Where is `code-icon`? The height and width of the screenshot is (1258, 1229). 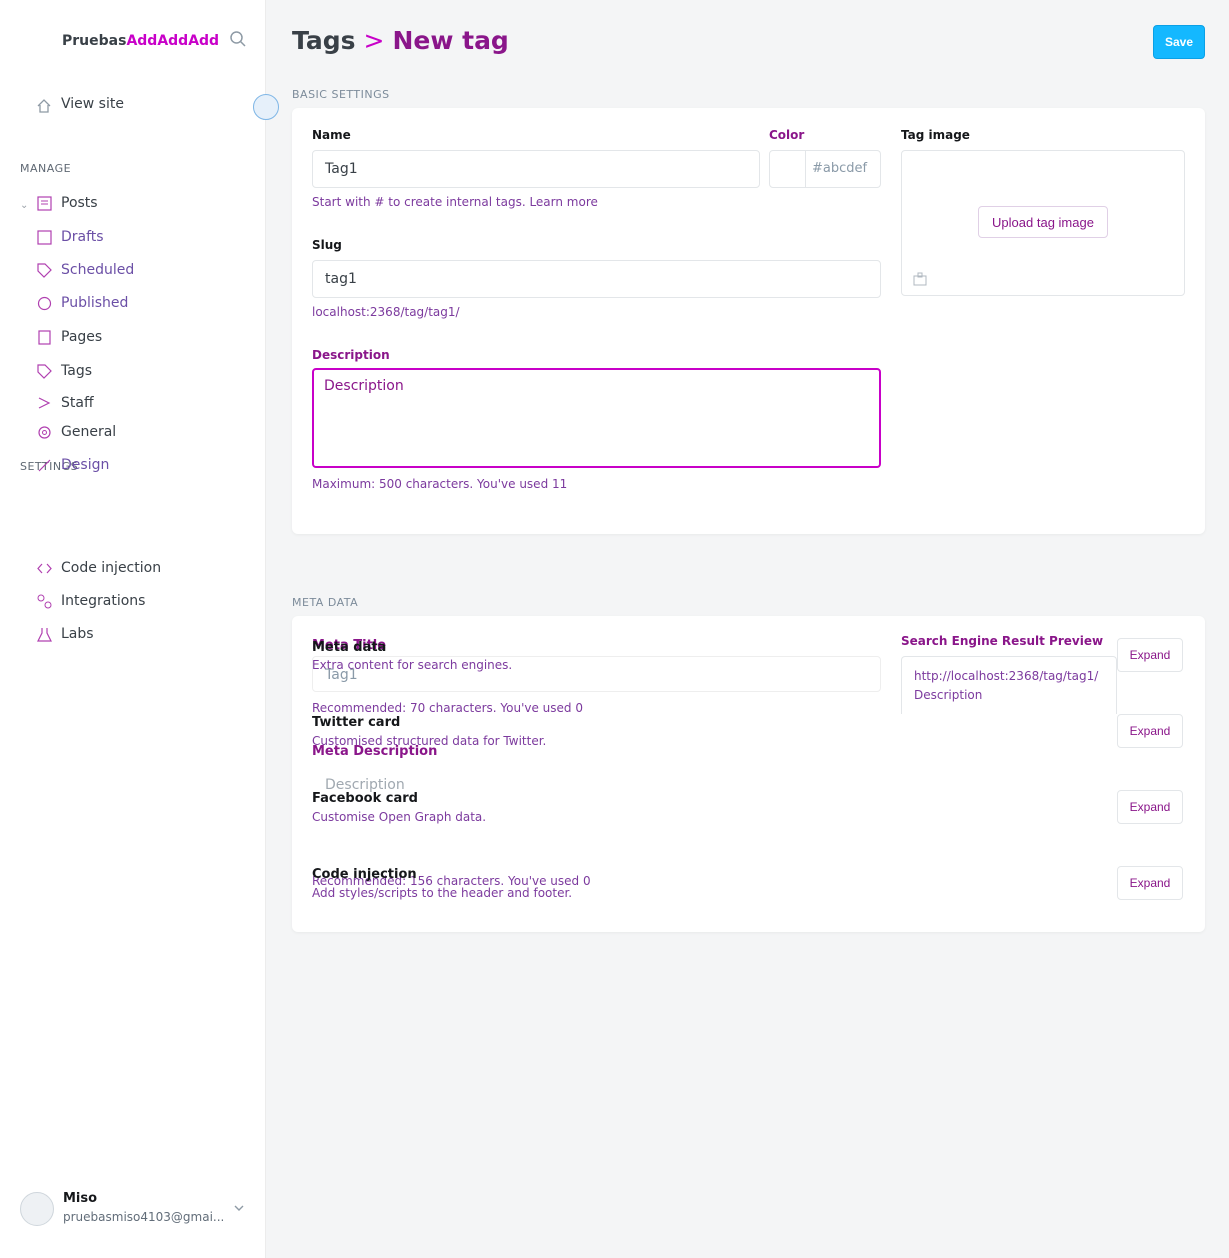
code-icon is located at coordinates (44, 568).